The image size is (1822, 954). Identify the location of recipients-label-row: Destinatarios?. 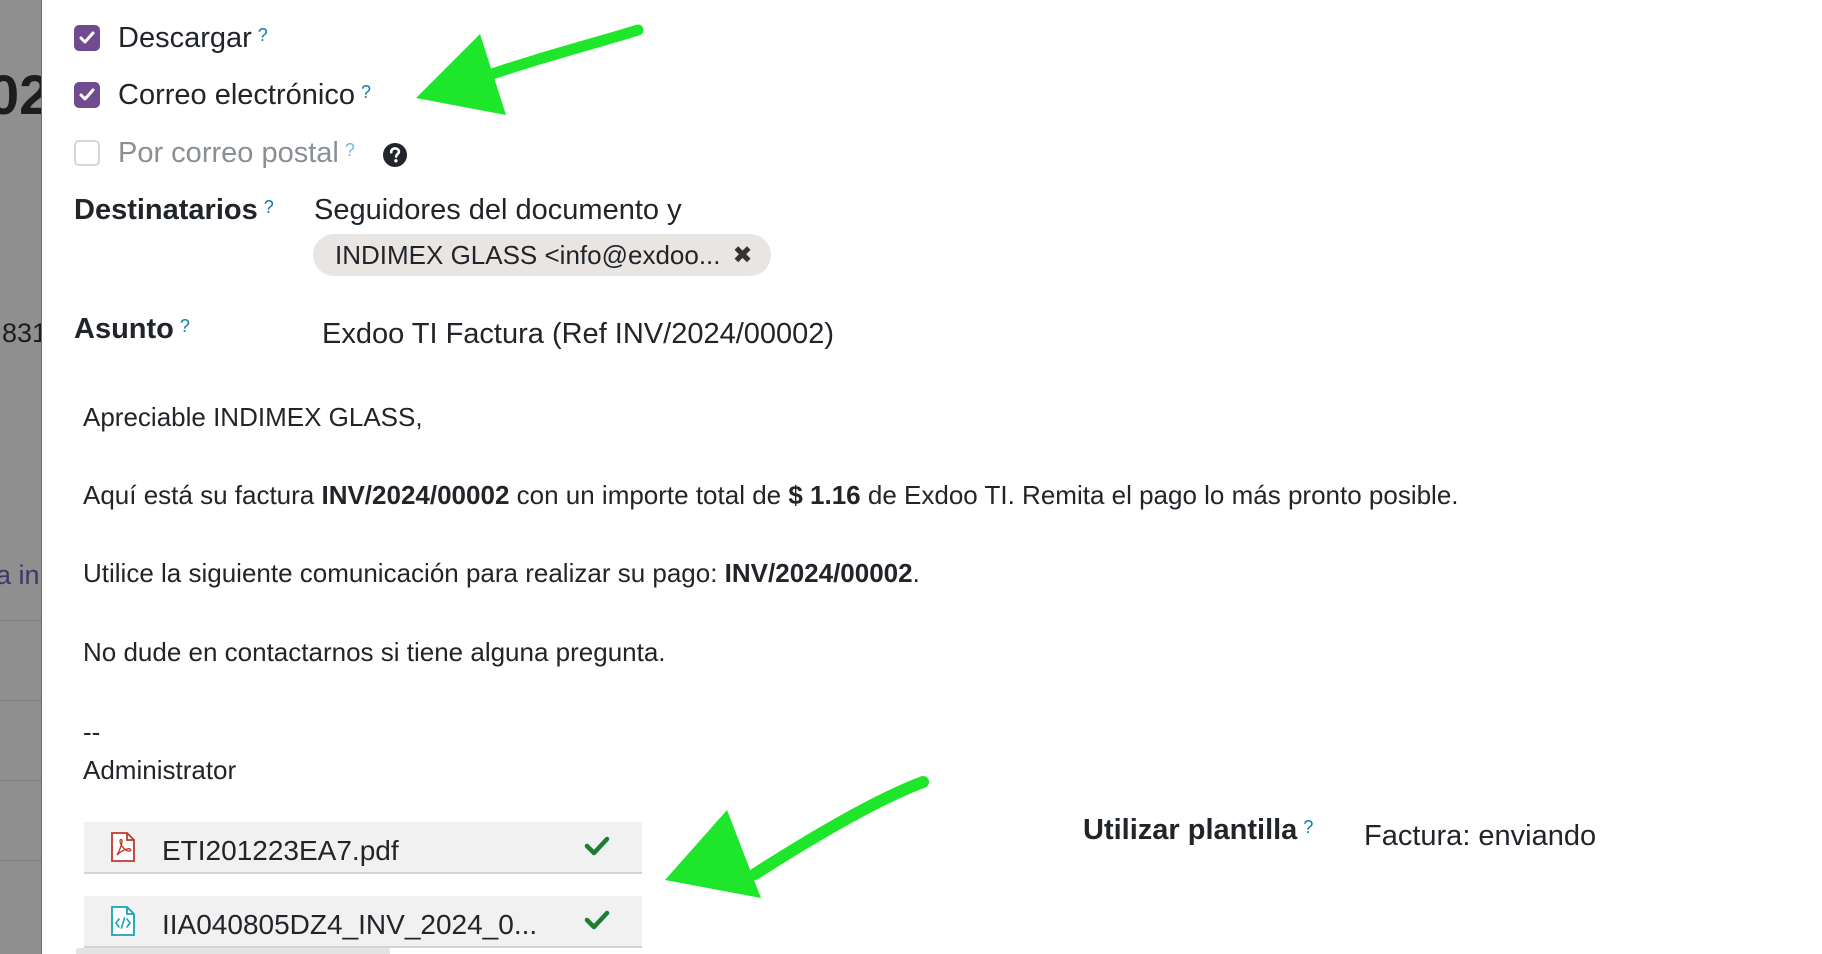
(174, 210).